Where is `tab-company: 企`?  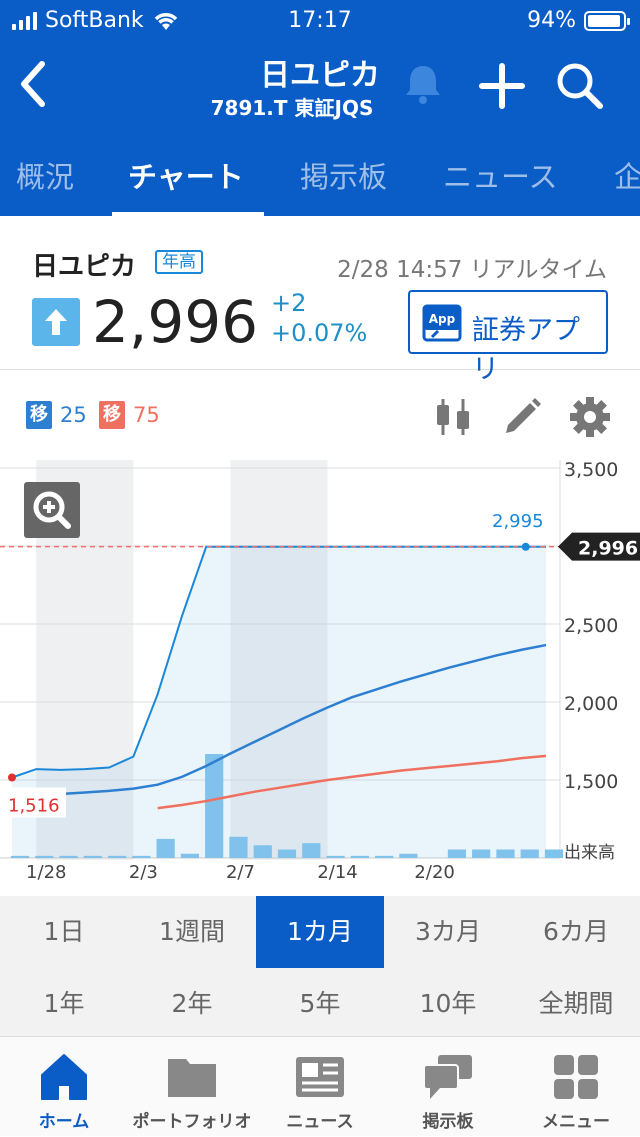
tab-company: 企 is located at coordinates (627, 175).